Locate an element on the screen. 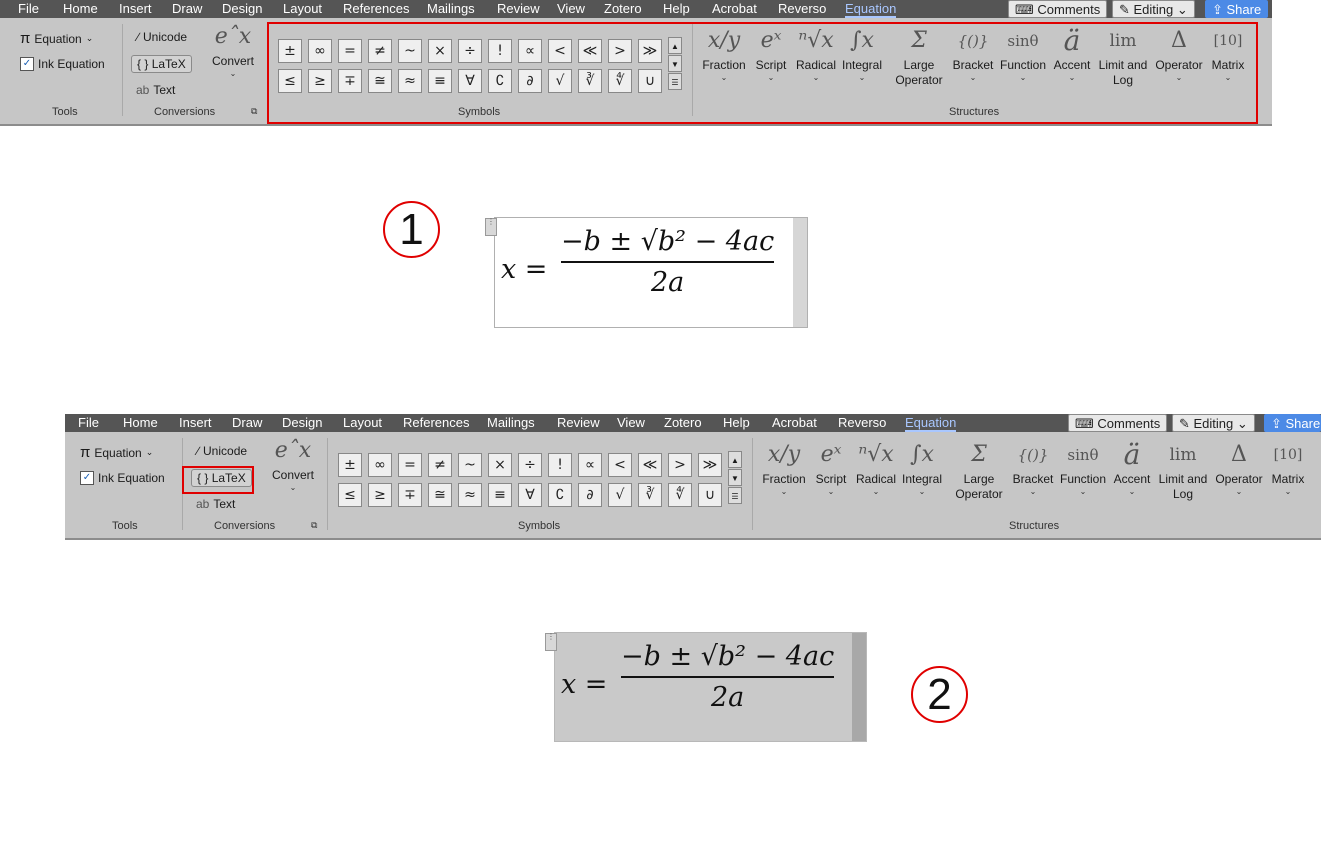 This screenshot has height=849, width=1321. large-operator-button: Σ Large Operator is located at coordinates (979, 470).